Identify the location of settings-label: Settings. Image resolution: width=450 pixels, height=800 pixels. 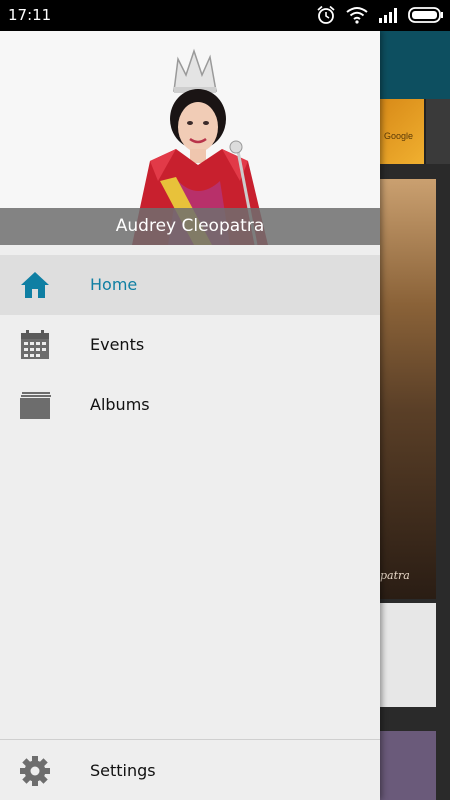
(123, 770).